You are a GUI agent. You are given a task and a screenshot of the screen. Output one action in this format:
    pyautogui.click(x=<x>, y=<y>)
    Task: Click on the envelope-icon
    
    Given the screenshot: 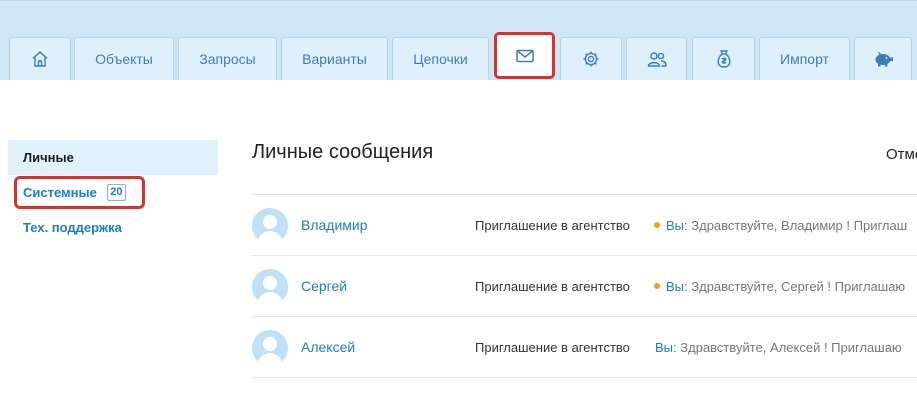 What is the action you would take?
    pyautogui.click(x=525, y=56)
    